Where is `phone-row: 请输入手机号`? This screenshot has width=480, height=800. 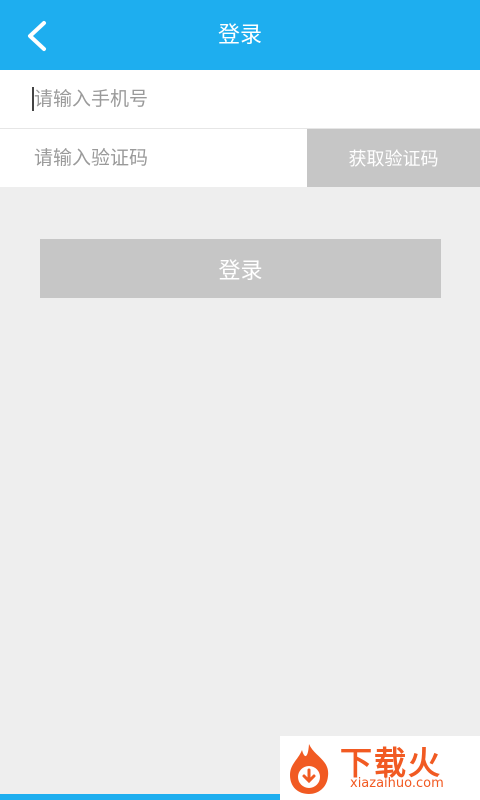
phone-row: 请输入手机号 is located at coordinates (240, 99).